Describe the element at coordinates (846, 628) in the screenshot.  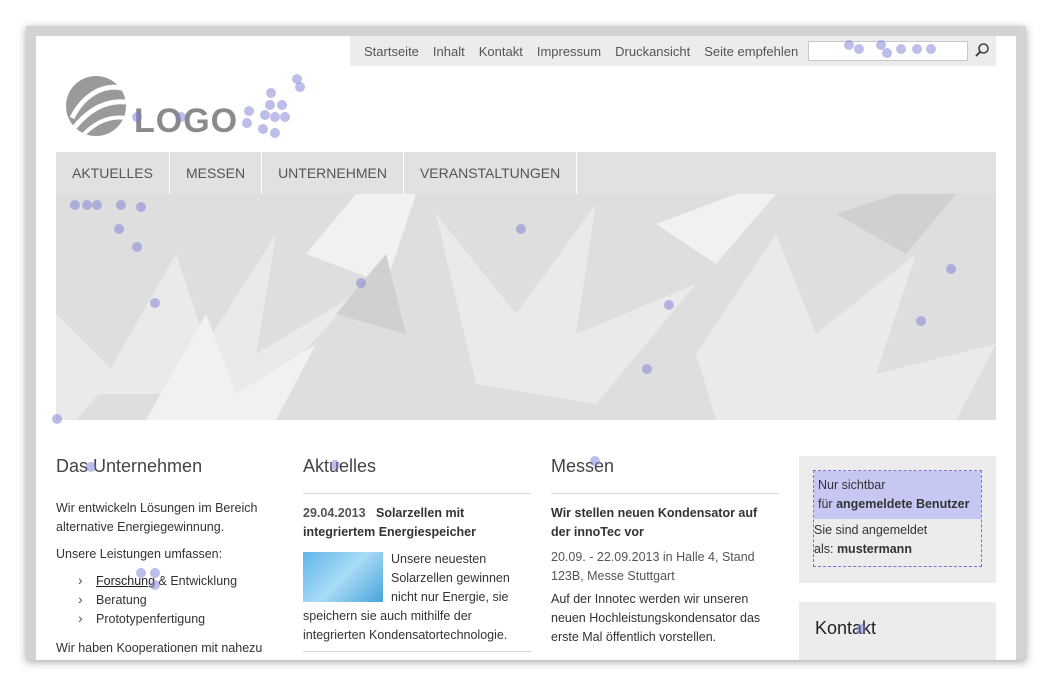
I see `kontakt-heading: Kontakt` at that location.